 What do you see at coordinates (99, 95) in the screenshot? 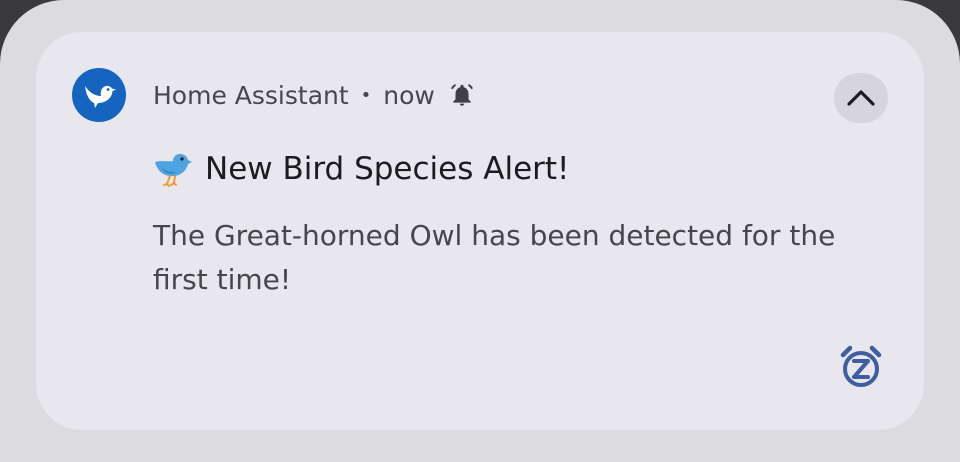
I see `home-assistant-bird-icon` at bounding box center [99, 95].